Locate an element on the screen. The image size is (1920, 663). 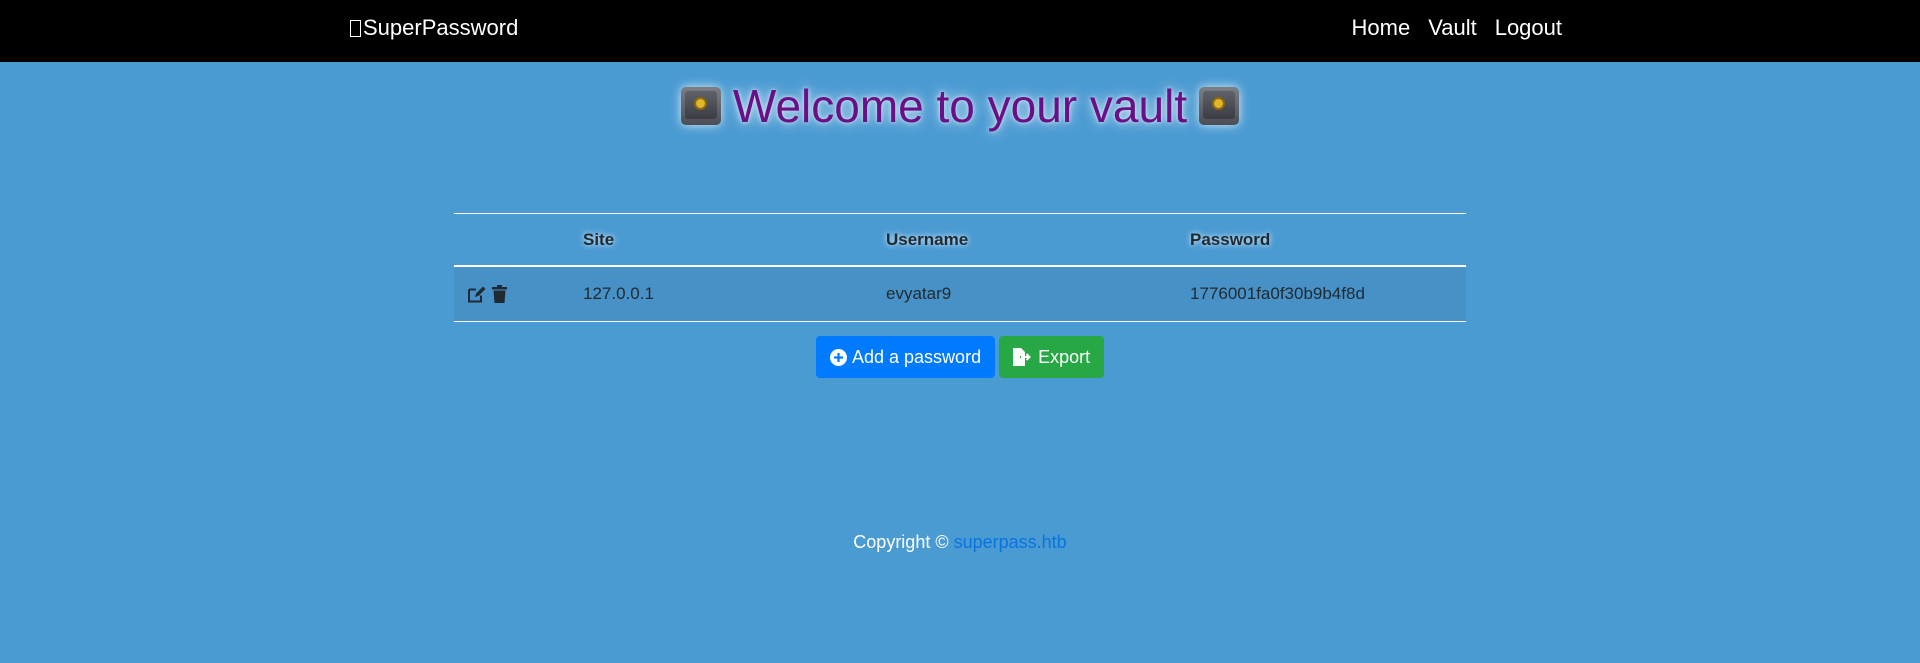
column-header-actions is located at coordinates (511, 240).